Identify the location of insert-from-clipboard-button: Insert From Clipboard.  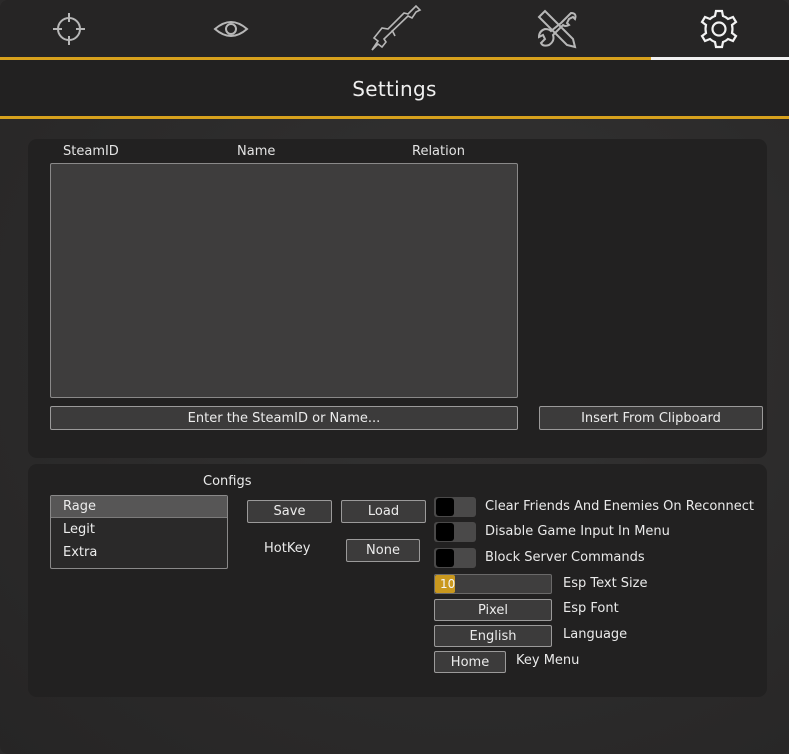
(651, 418).